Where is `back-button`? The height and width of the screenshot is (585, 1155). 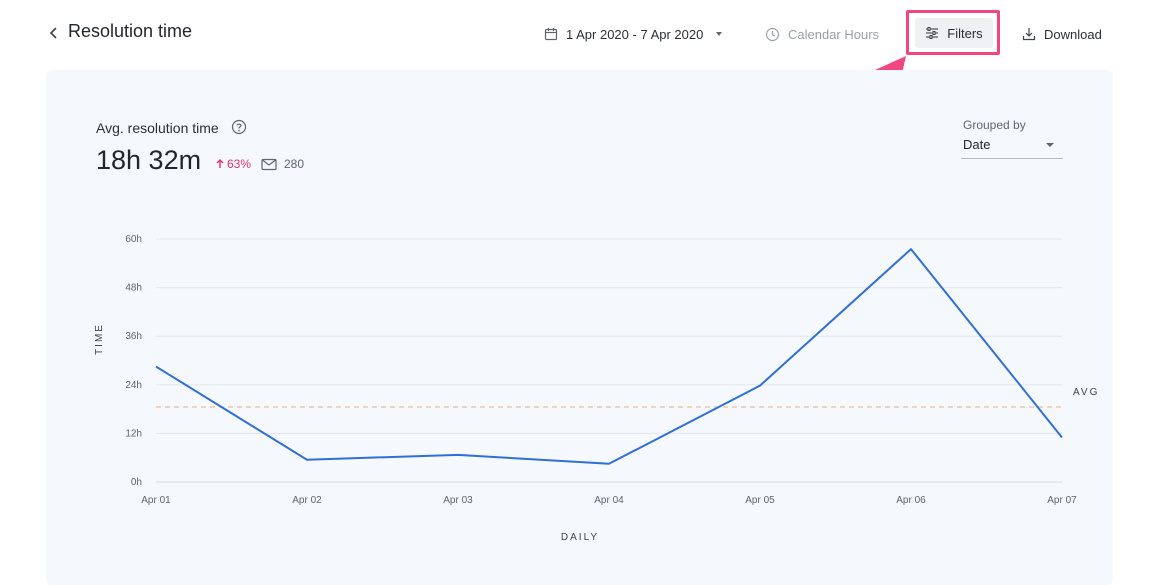 back-button is located at coordinates (54, 33).